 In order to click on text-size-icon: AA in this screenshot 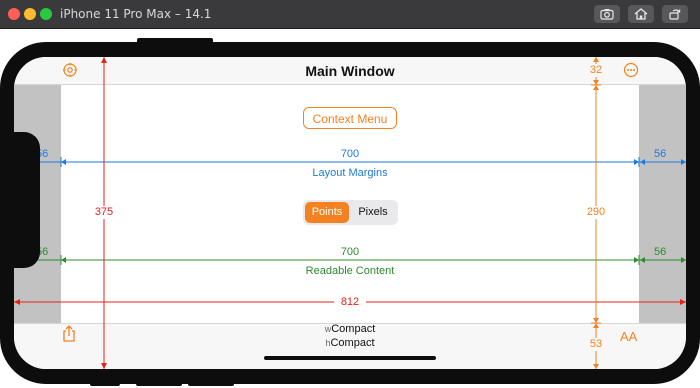, I will do `click(629, 336)`.